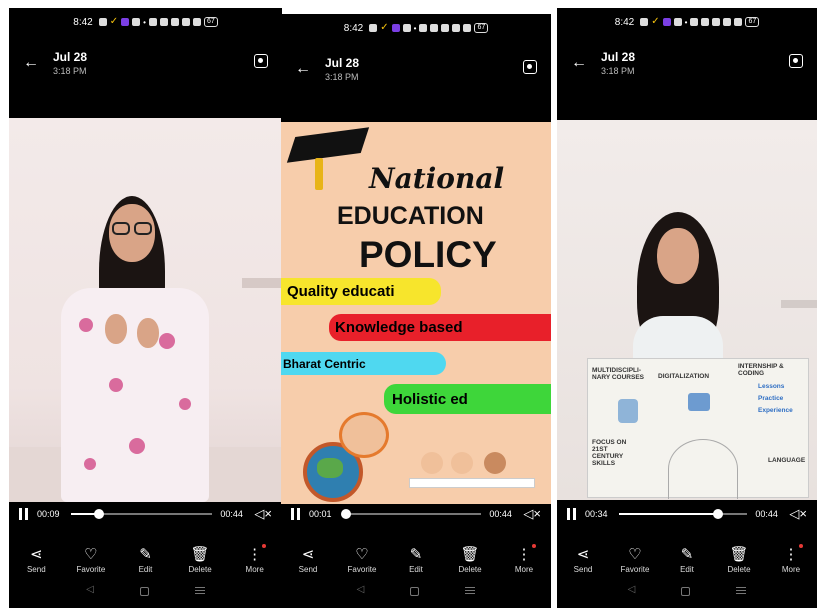  I want to click on poster-21st-century: FOCUS ON 21ST CENTURY SKILLS, so click(609, 453).